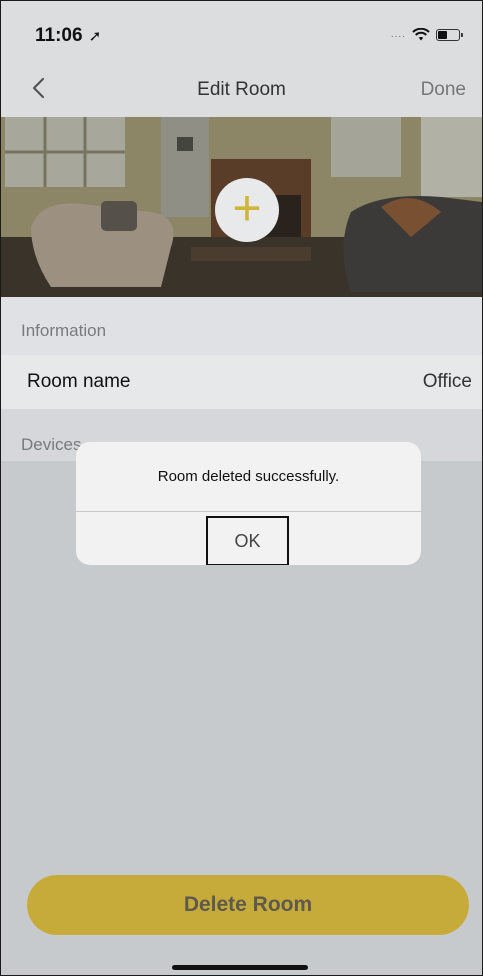 Image resolution: width=483 pixels, height=976 pixels. Describe the element at coordinates (248, 503) in the screenshot. I see `success-alert: Room deleted successfully. OK` at that location.